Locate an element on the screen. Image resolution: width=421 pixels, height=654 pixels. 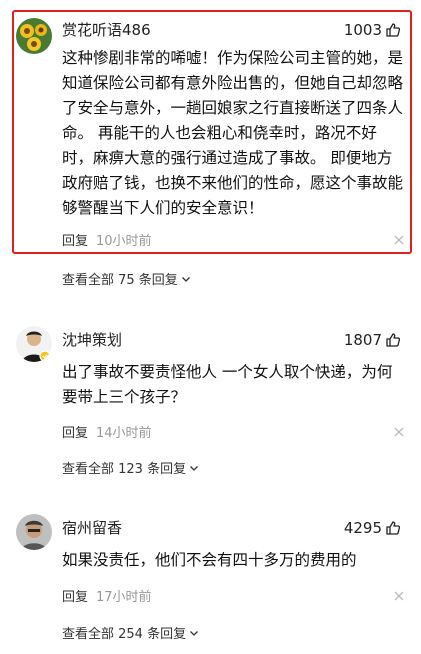
timestamp: 10小时前 is located at coordinates (124, 241).